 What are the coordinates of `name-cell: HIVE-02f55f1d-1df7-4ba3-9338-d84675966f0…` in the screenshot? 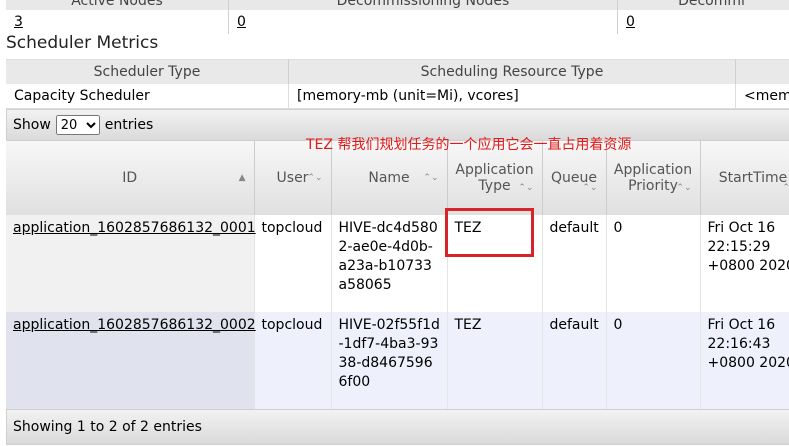 It's located at (389, 360).